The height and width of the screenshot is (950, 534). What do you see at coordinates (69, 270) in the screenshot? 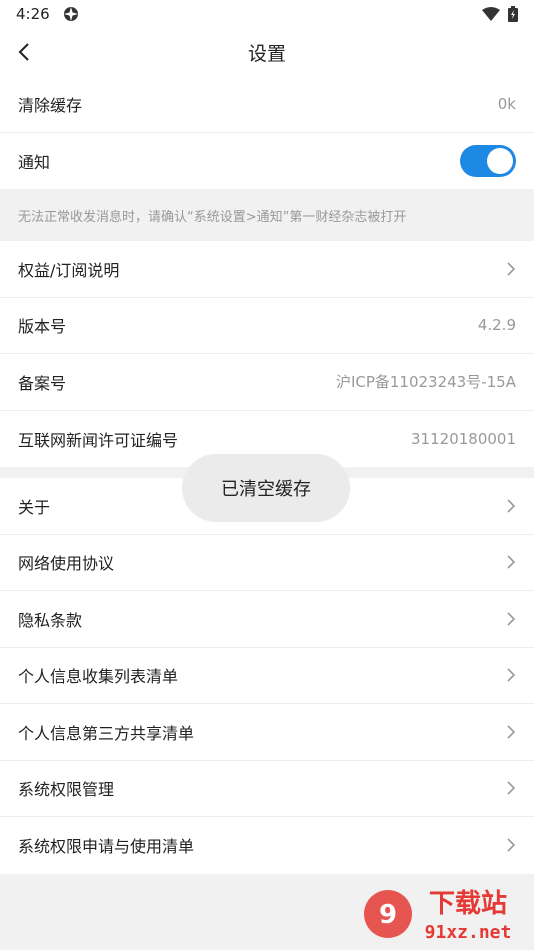
I see `subscription-info-label: 权益/订阅说明` at bounding box center [69, 270].